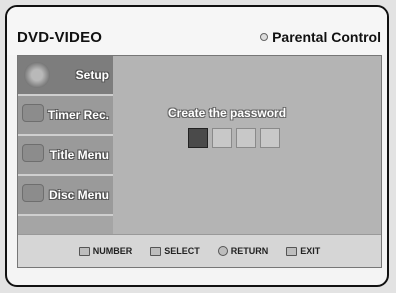 This screenshot has height=293, width=396. What do you see at coordinates (112, 251) in the screenshot?
I see `help-number-label: NUMBER` at bounding box center [112, 251].